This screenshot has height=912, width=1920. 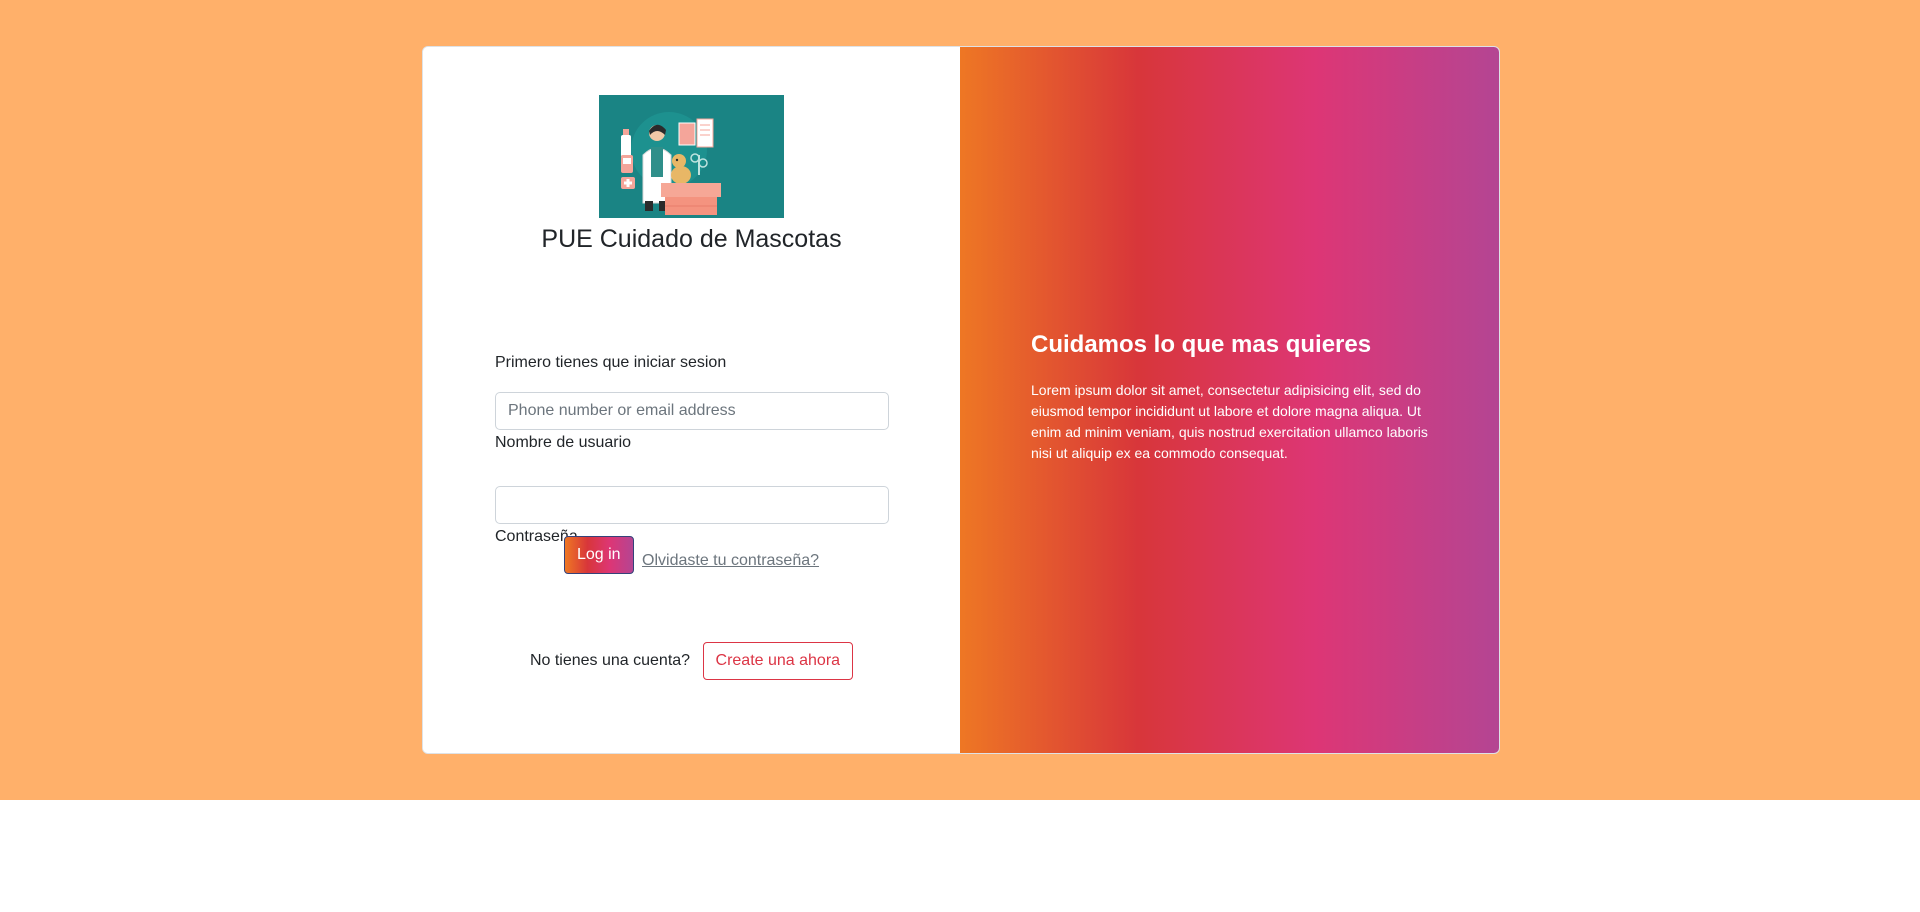 I want to click on password-input, so click(x=692, y=505).